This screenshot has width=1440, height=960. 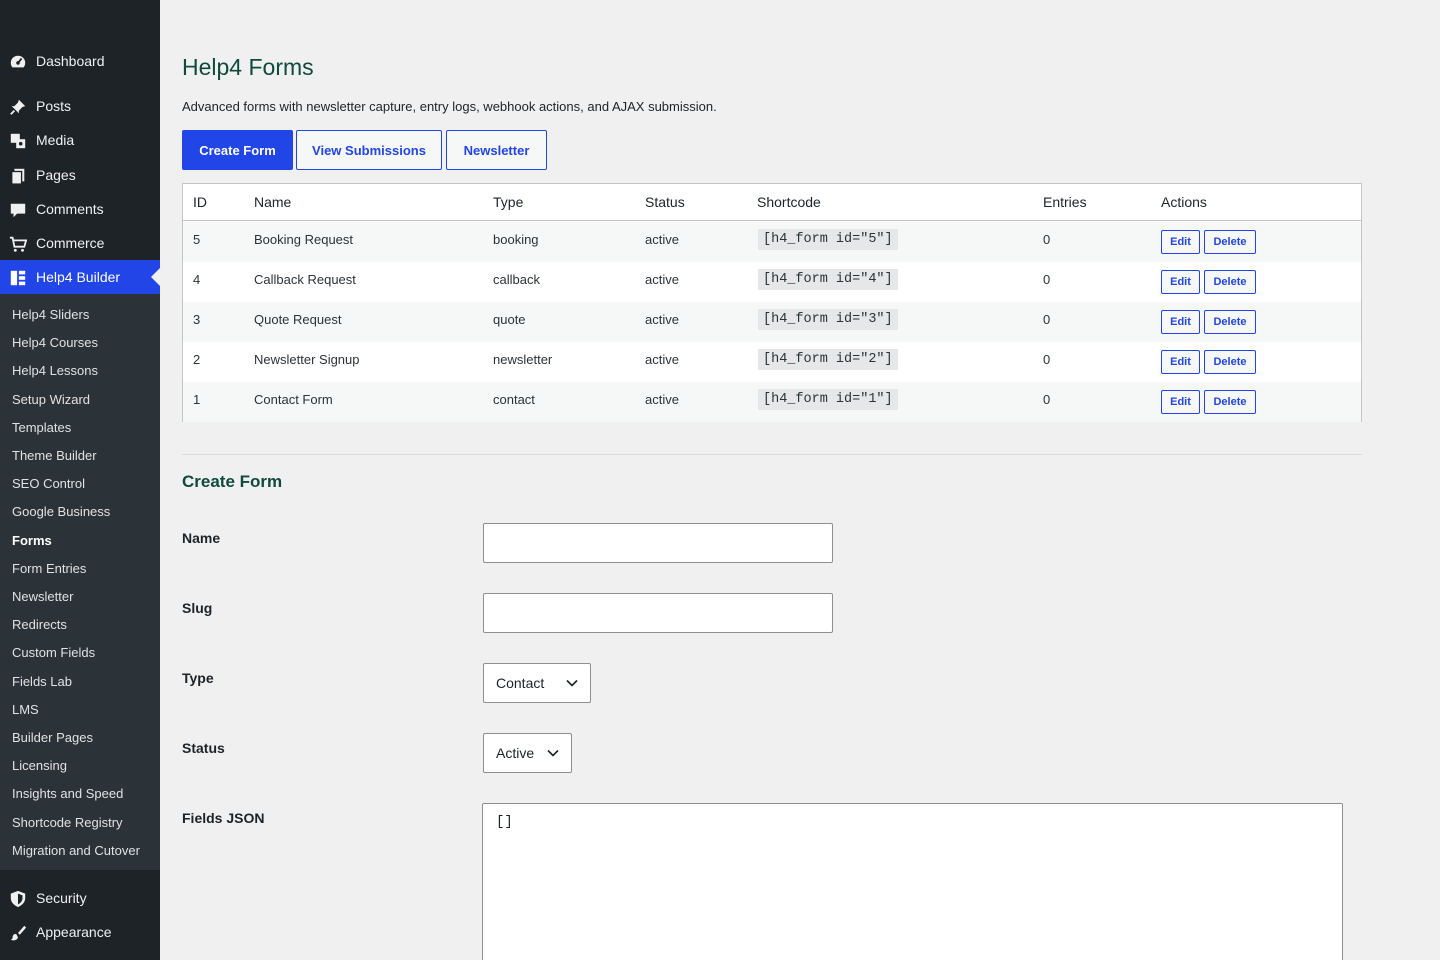 I want to click on col-actions: Actions, so click(x=1184, y=202).